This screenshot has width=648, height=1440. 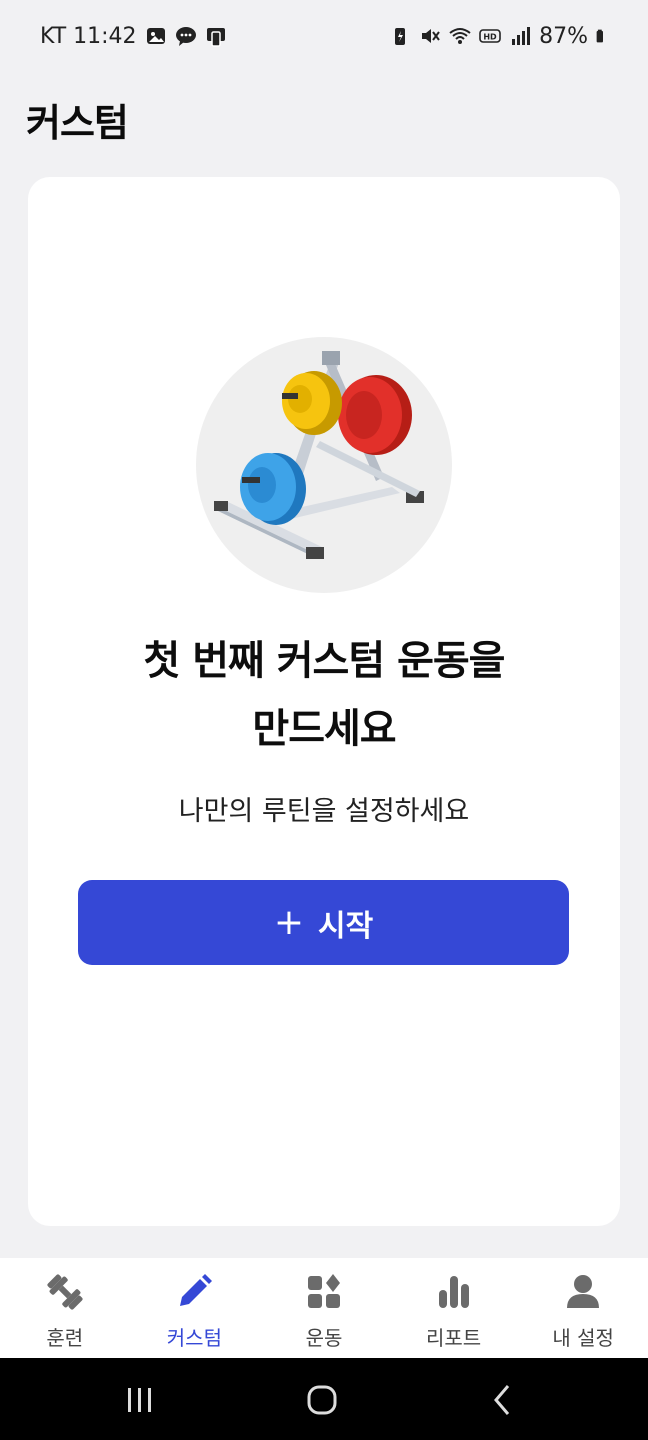 What do you see at coordinates (599, 36) in the screenshot?
I see `battery-icon` at bounding box center [599, 36].